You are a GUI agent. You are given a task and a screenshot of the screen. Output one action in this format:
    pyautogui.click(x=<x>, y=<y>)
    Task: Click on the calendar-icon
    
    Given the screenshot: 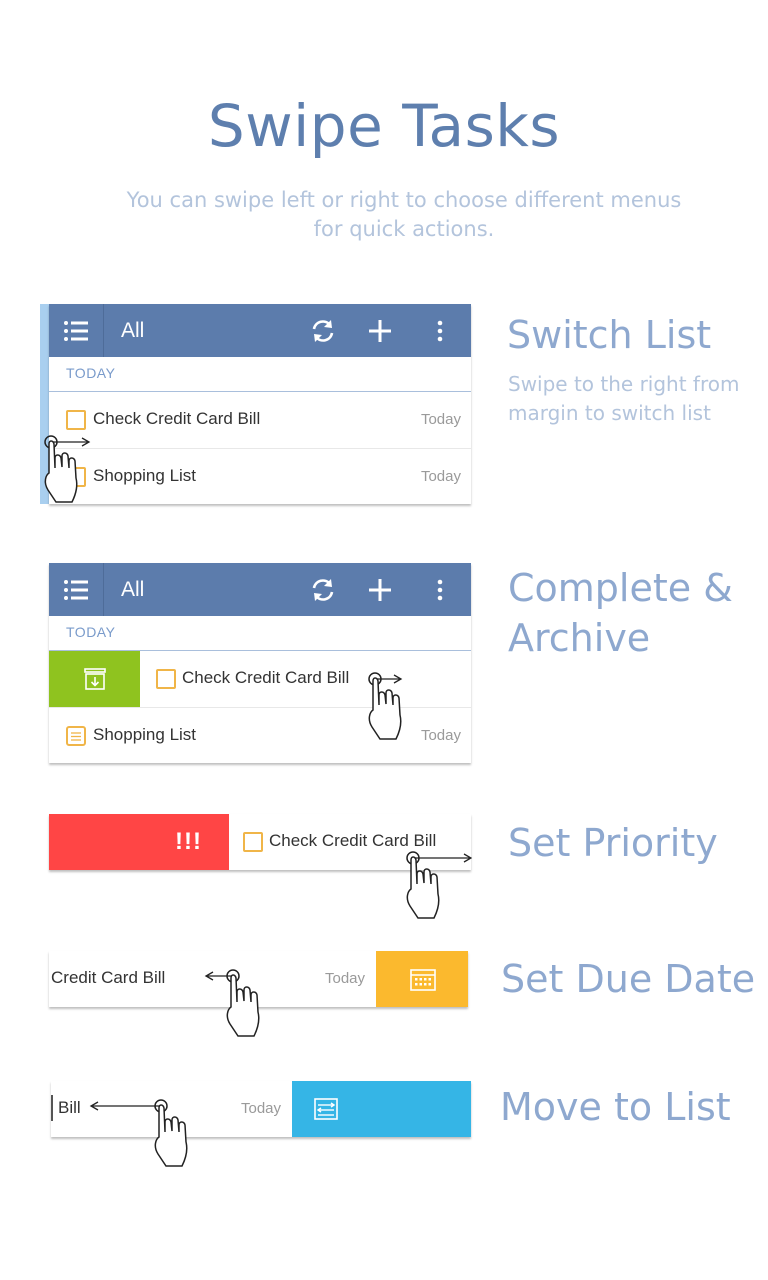 What is the action you would take?
    pyautogui.click(x=423, y=980)
    